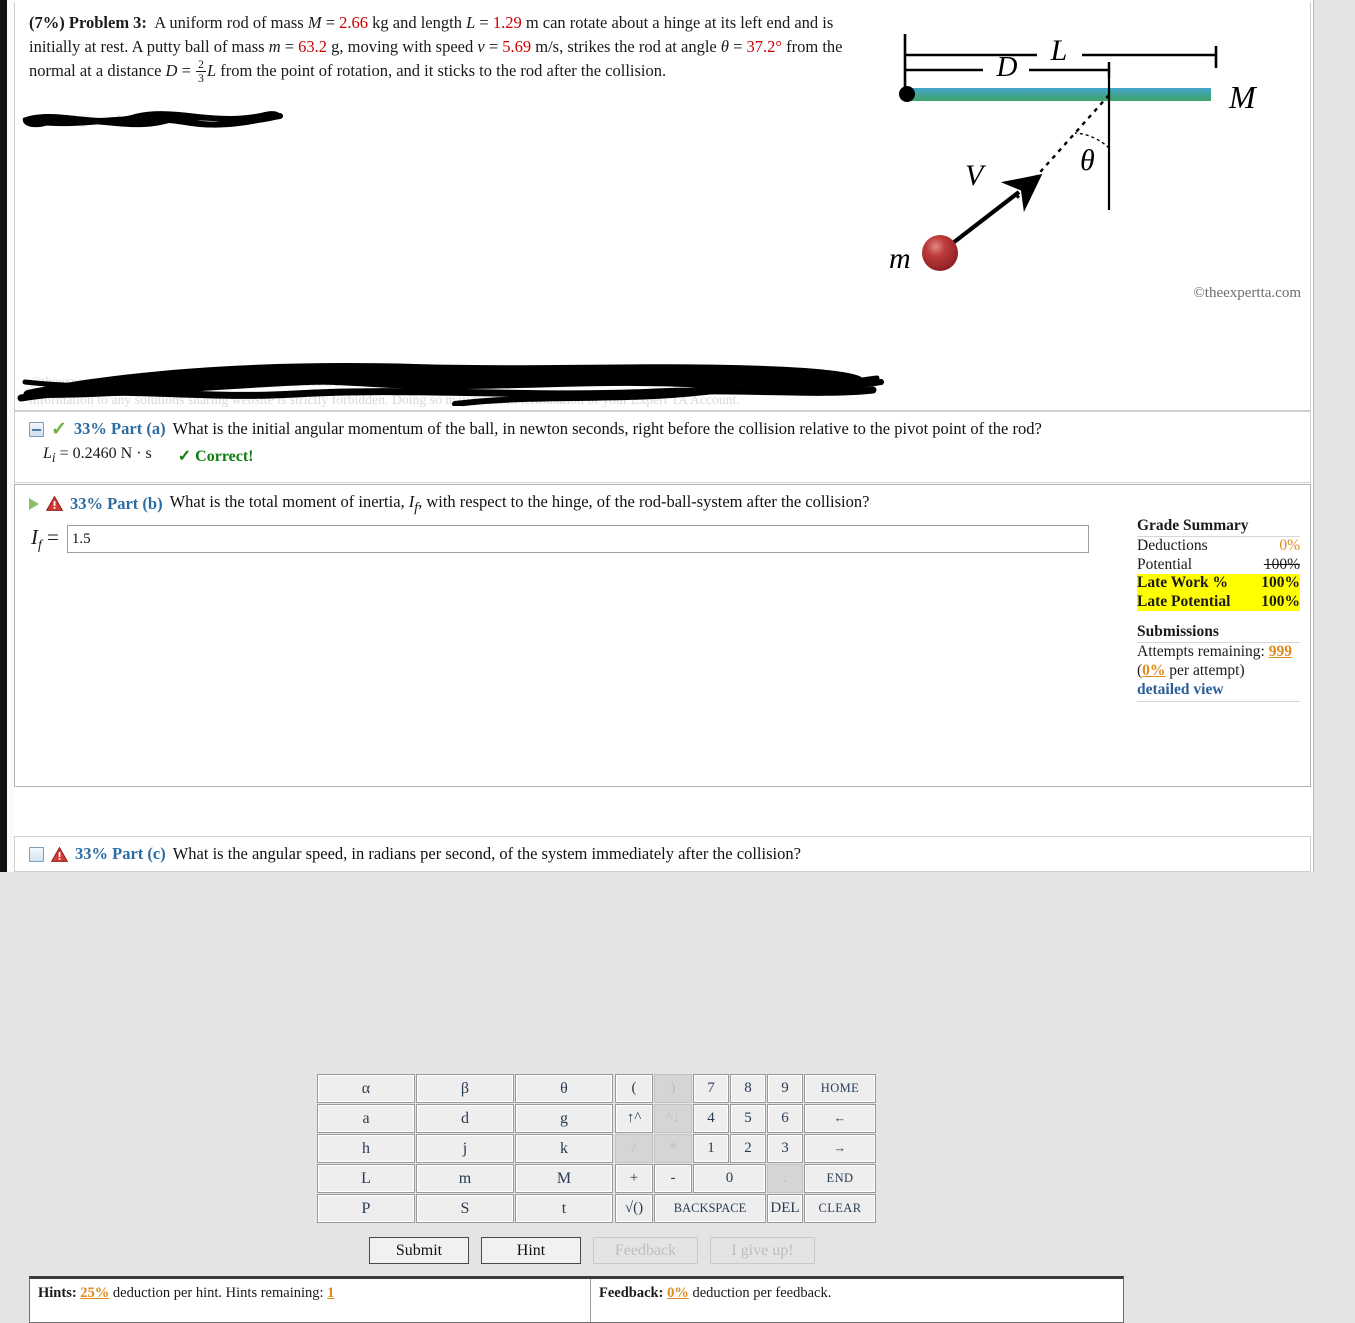 This screenshot has width=1355, height=1323. I want to click on keypad-key-: ., so click(785, 1178).